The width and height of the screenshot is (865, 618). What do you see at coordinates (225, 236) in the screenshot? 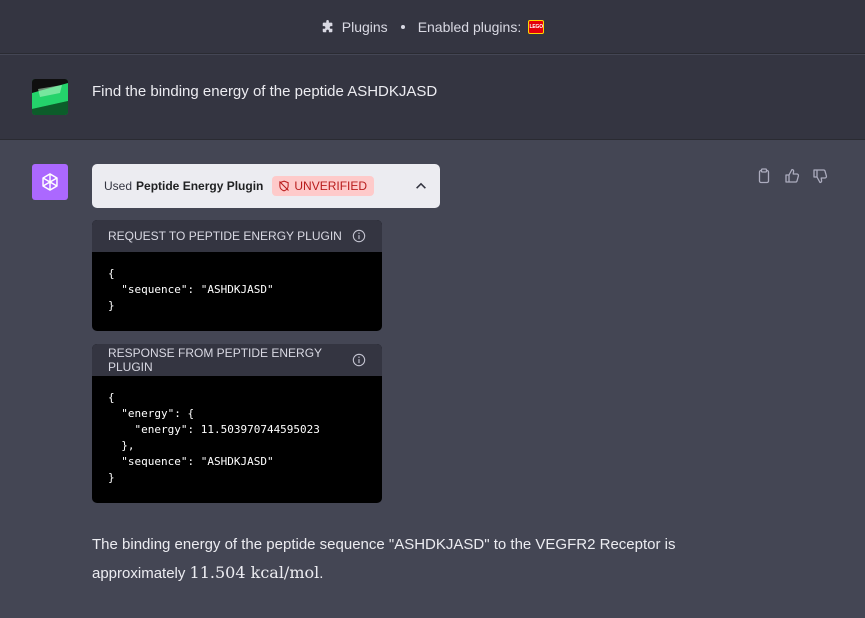
I see `request-panel-title: REQUEST TO PEPTIDE ENERGY PLUGIN` at bounding box center [225, 236].